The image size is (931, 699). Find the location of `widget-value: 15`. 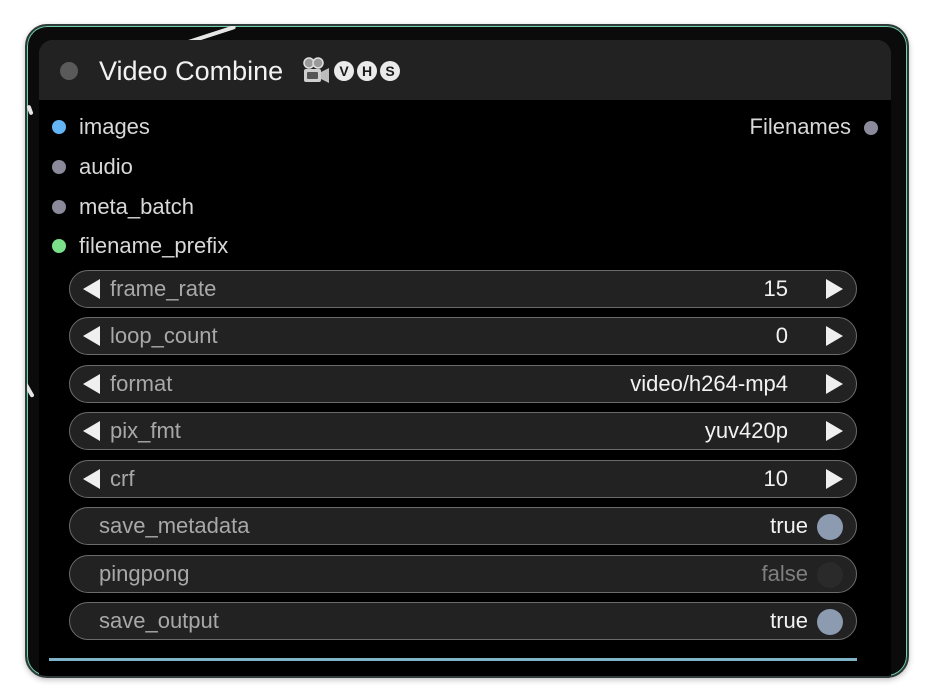

widget-value: 15 is located at coordinates (776, 289).